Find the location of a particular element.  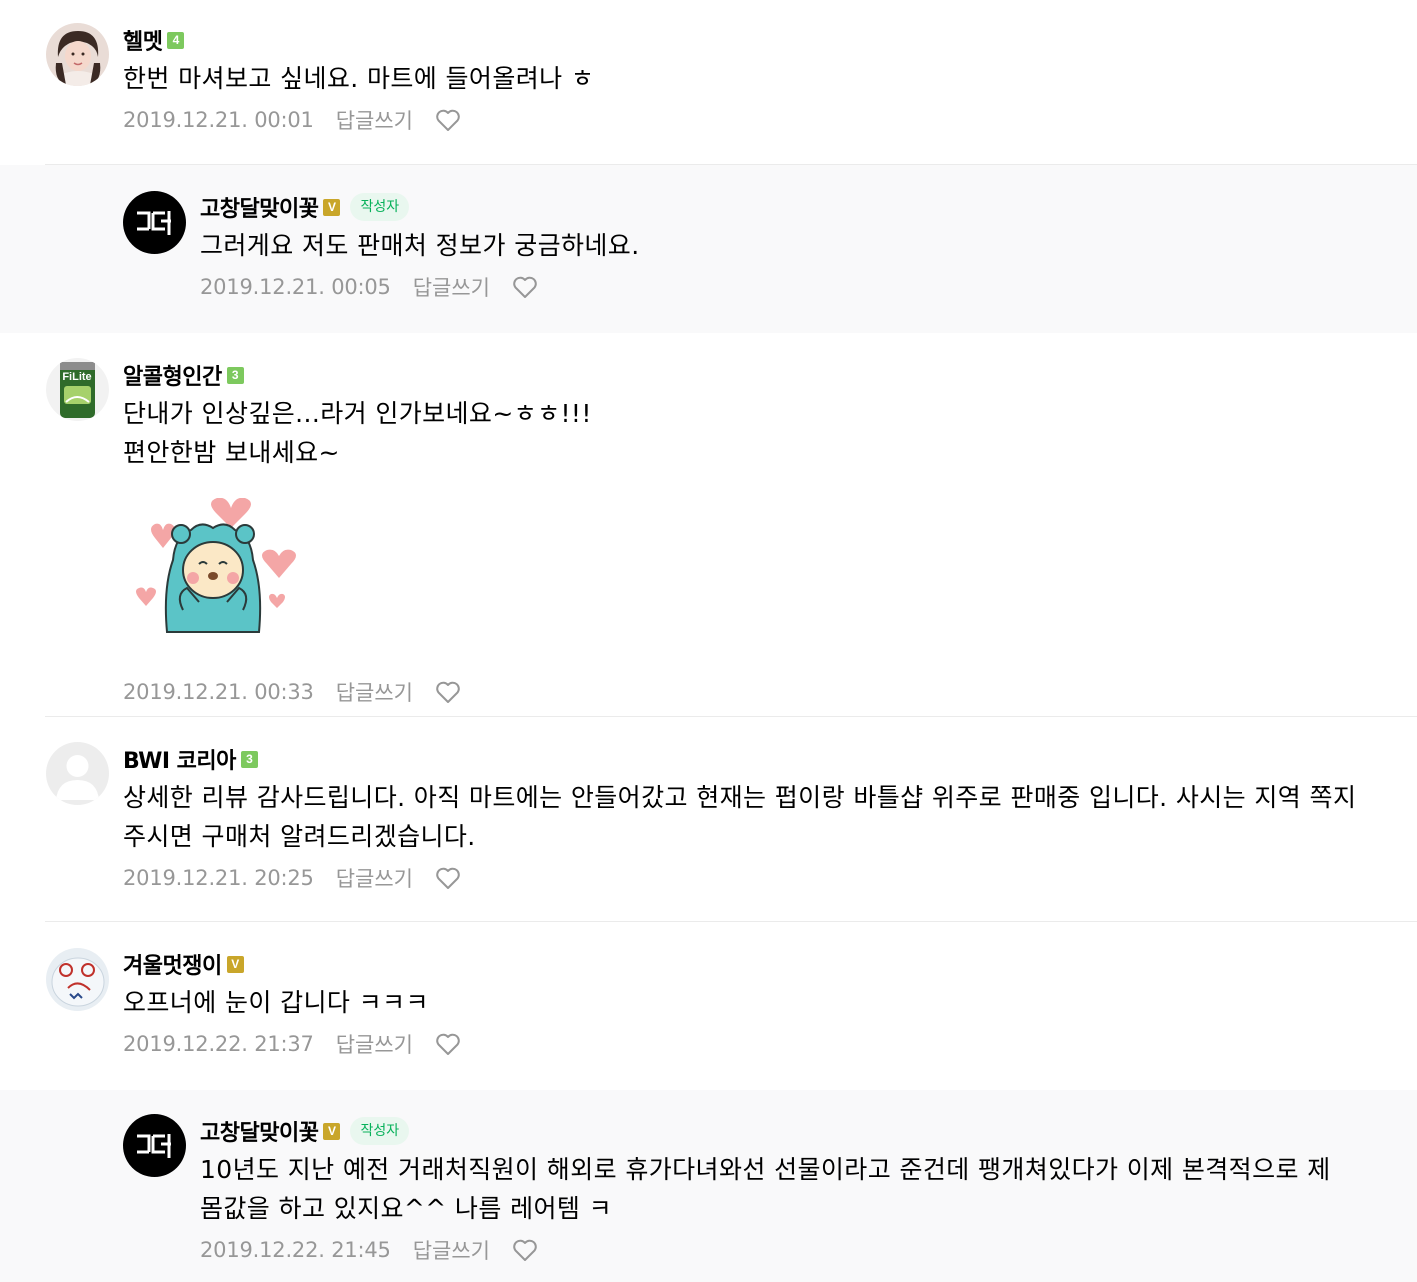

comment-meta: 2019.12.21. 00:33 답글쓰기 is located at coordinates (756, 692).